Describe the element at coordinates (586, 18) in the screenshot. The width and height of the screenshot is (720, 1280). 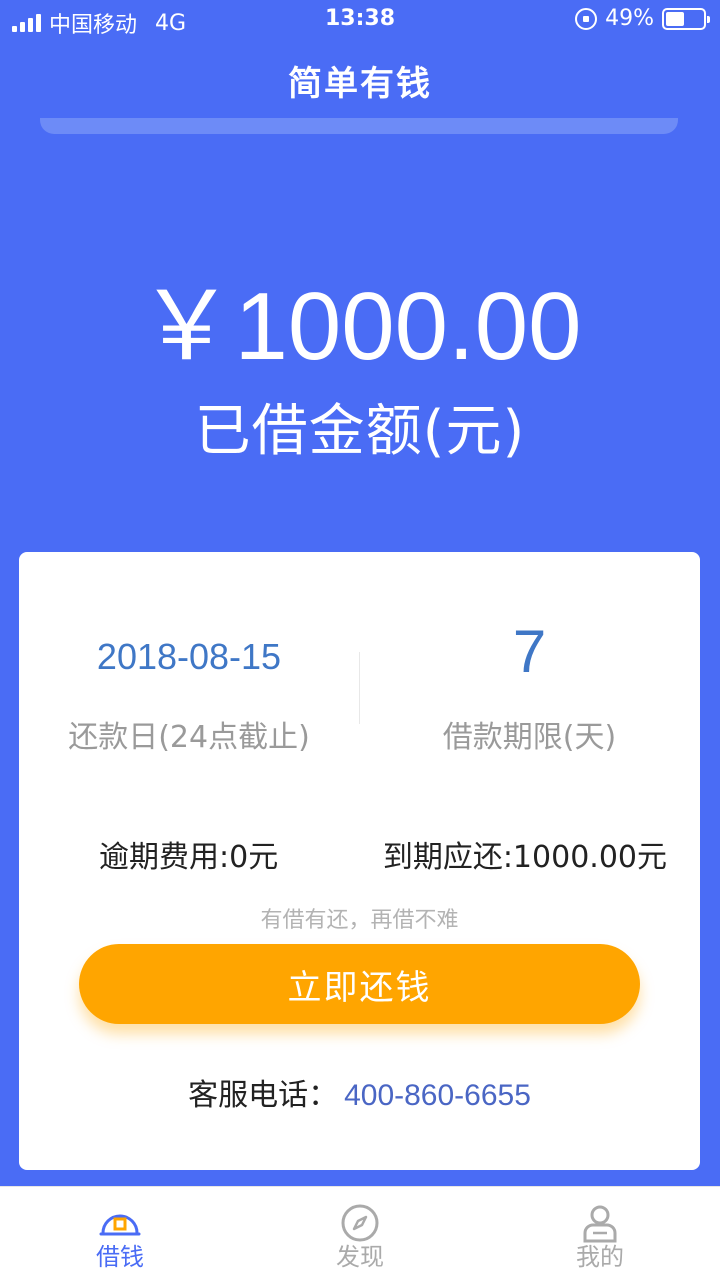
I see `orientation-lock-icon` at that location.